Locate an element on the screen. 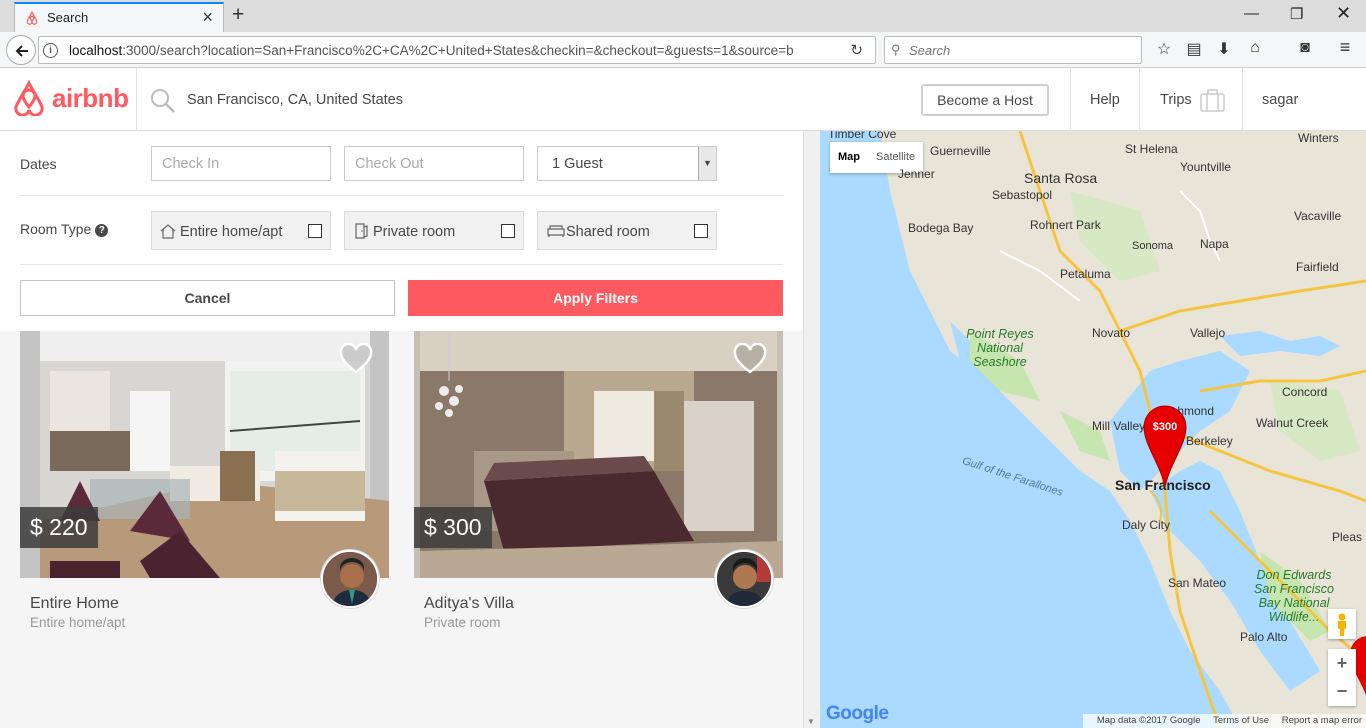 This screenshot has height=728, width=1366. shared-room-checkbox is located at coordinates (701, 231).